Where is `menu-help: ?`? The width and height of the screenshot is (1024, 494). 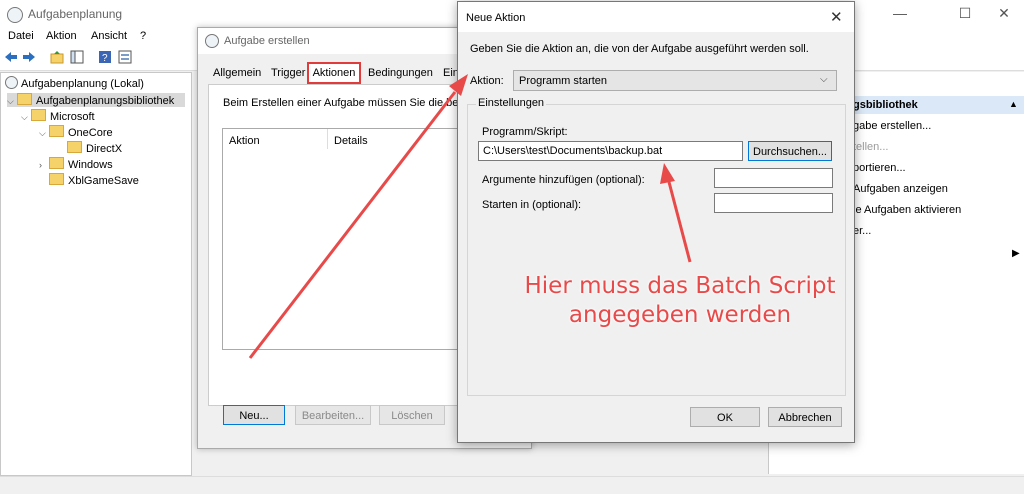
menu-help: ? is located at coordinates (143, 36).